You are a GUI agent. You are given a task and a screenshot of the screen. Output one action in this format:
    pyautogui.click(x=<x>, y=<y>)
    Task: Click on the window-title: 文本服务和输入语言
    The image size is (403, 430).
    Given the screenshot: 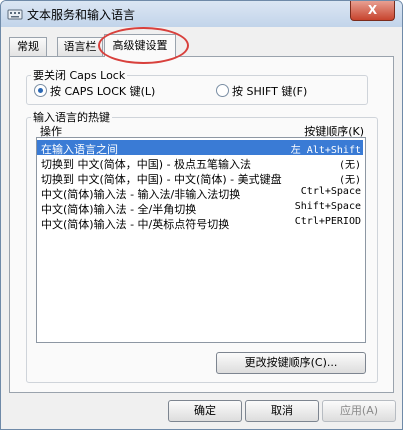 What is the action you would take?
    pyautogui.click(x=81, y=15)
    